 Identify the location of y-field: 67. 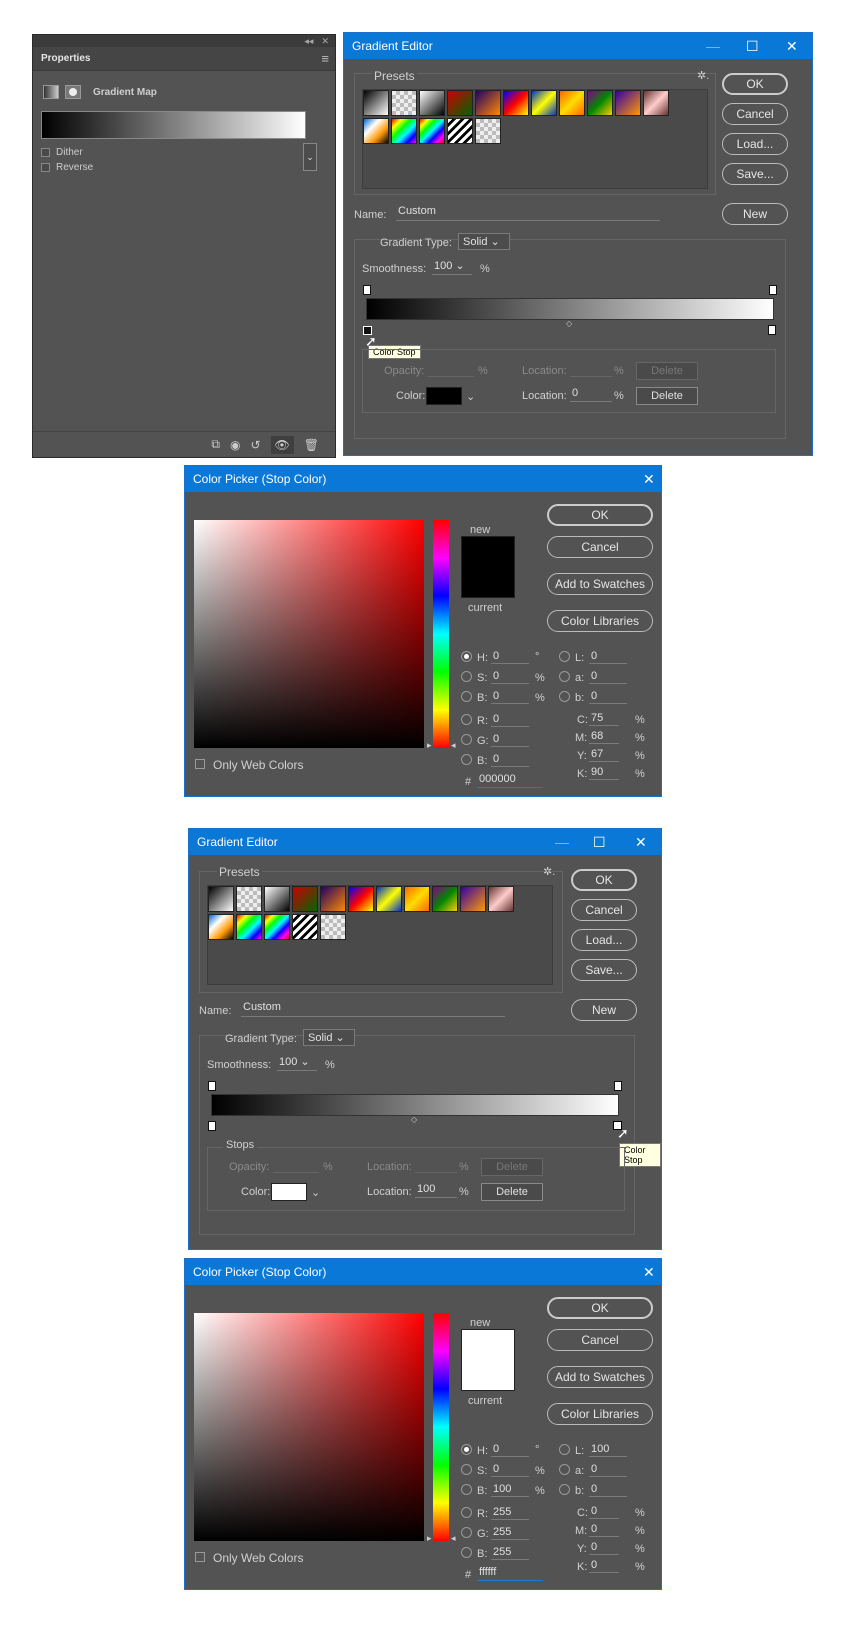
(604, 755).